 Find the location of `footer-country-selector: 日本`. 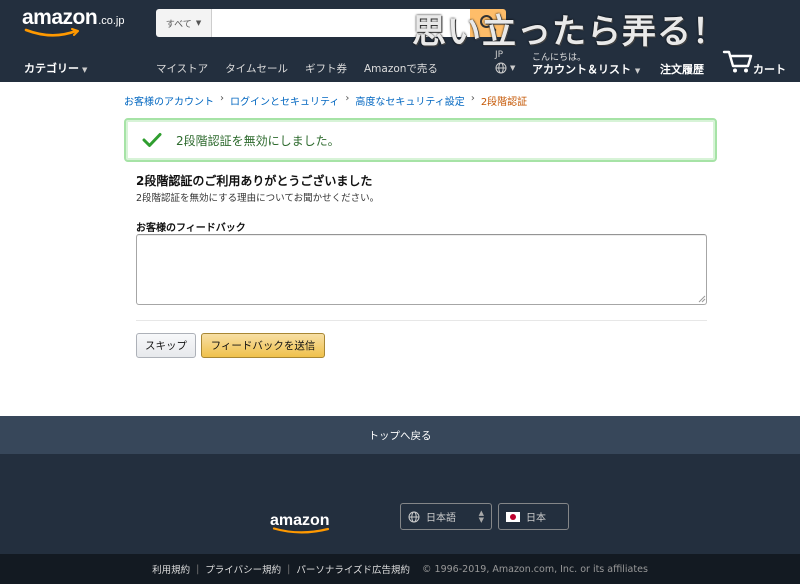

footer-country-selector: 日本 is located at coordinates (533, 516).